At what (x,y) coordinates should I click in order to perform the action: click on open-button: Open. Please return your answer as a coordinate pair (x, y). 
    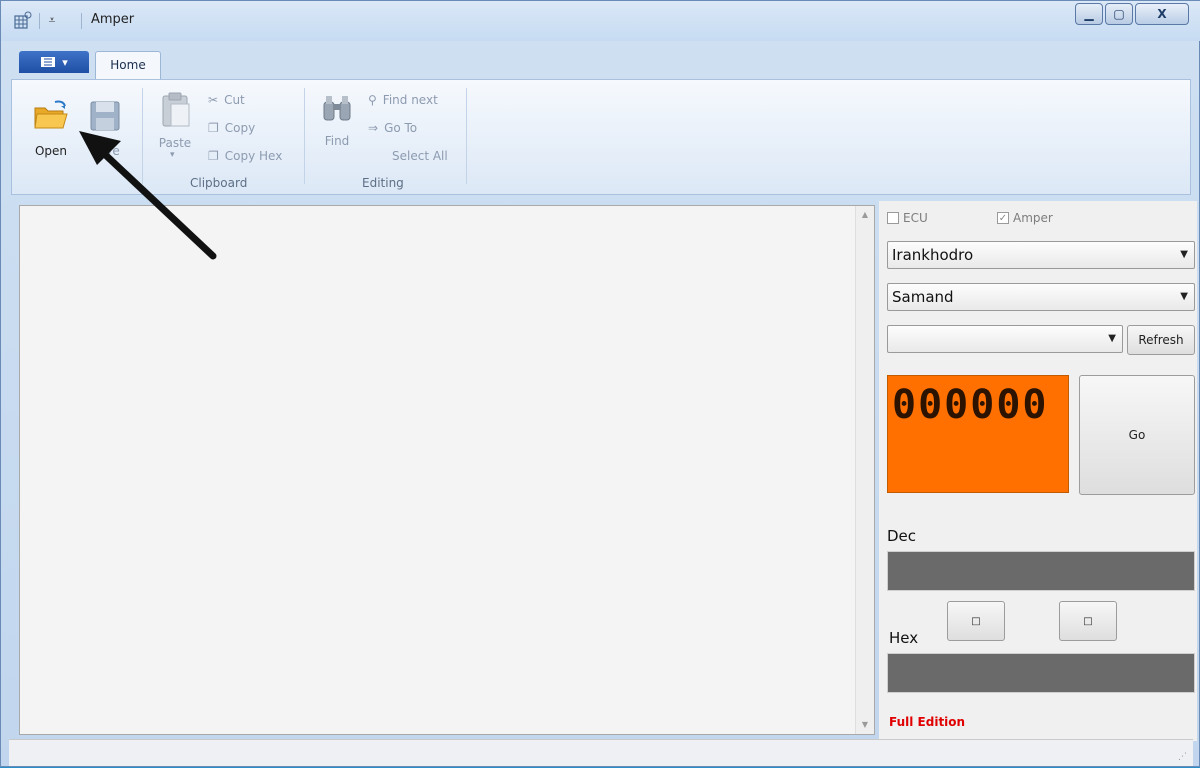
    Looking at the image, I should click on (51, 125).